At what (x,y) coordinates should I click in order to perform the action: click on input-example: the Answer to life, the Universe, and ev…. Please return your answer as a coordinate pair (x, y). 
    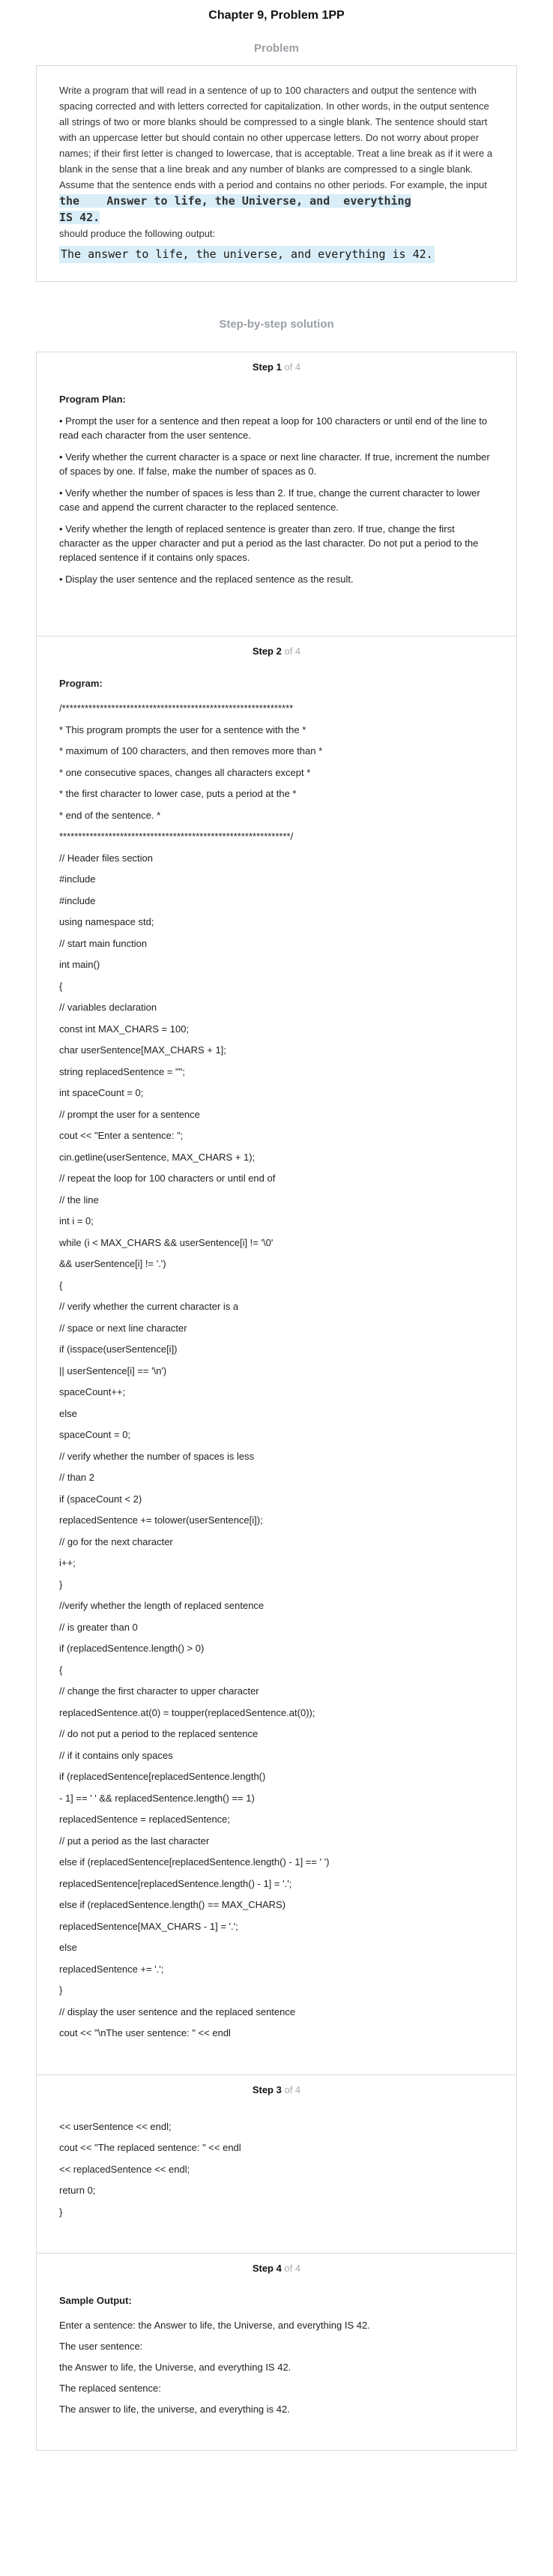
    Looking at the image, I should click on (235, 209).